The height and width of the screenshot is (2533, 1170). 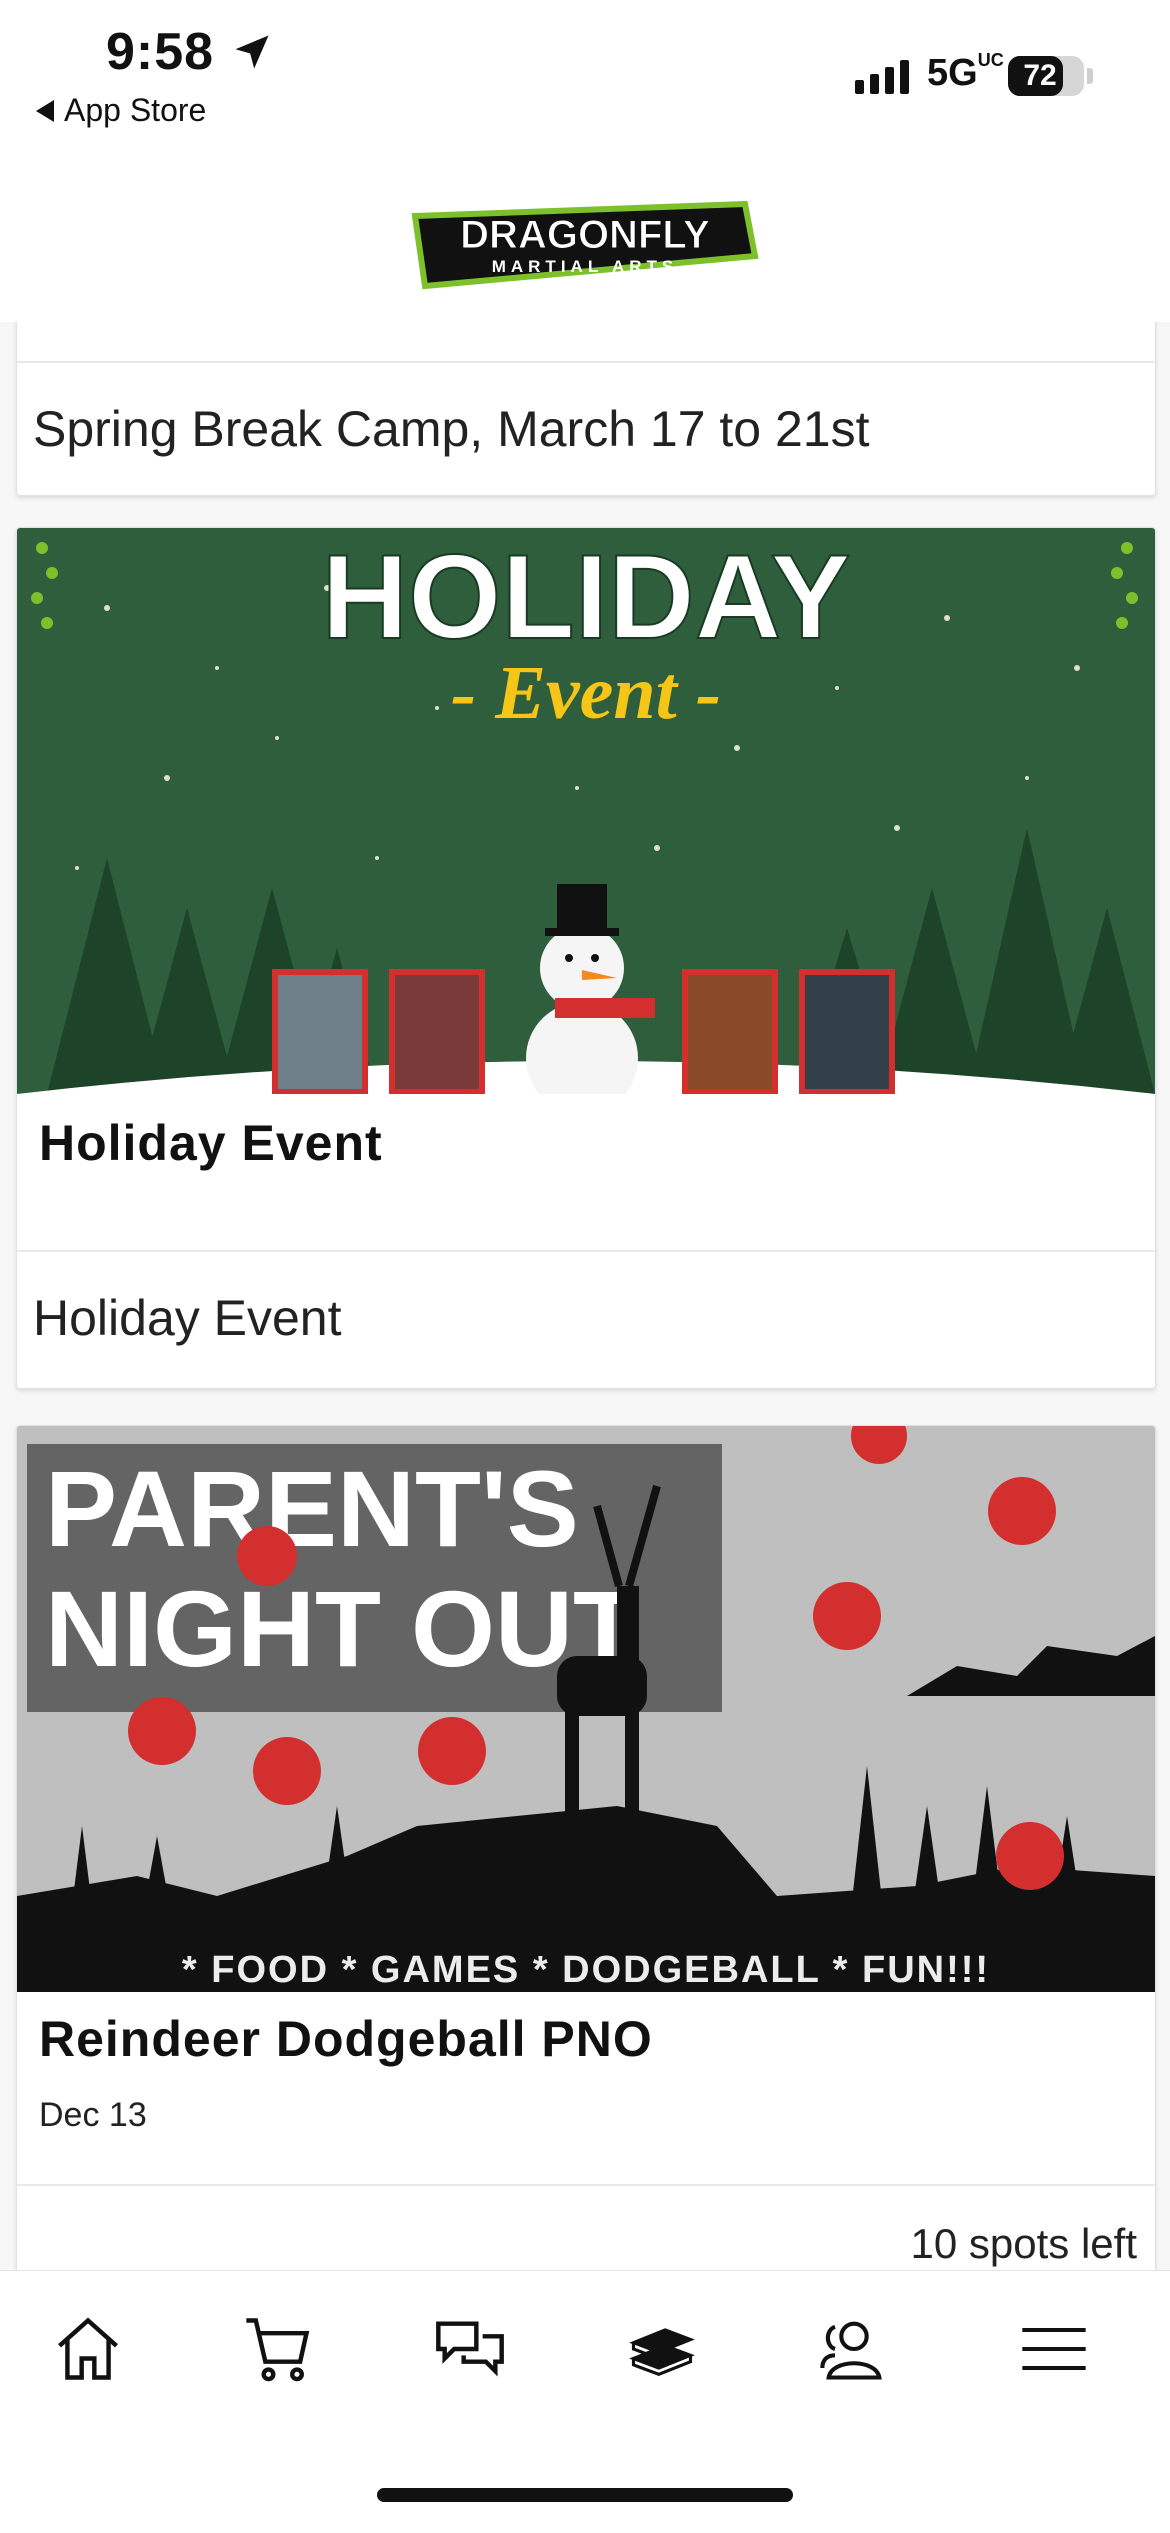 I want to click on status-time: 9:58, so click(x=160, y=52).